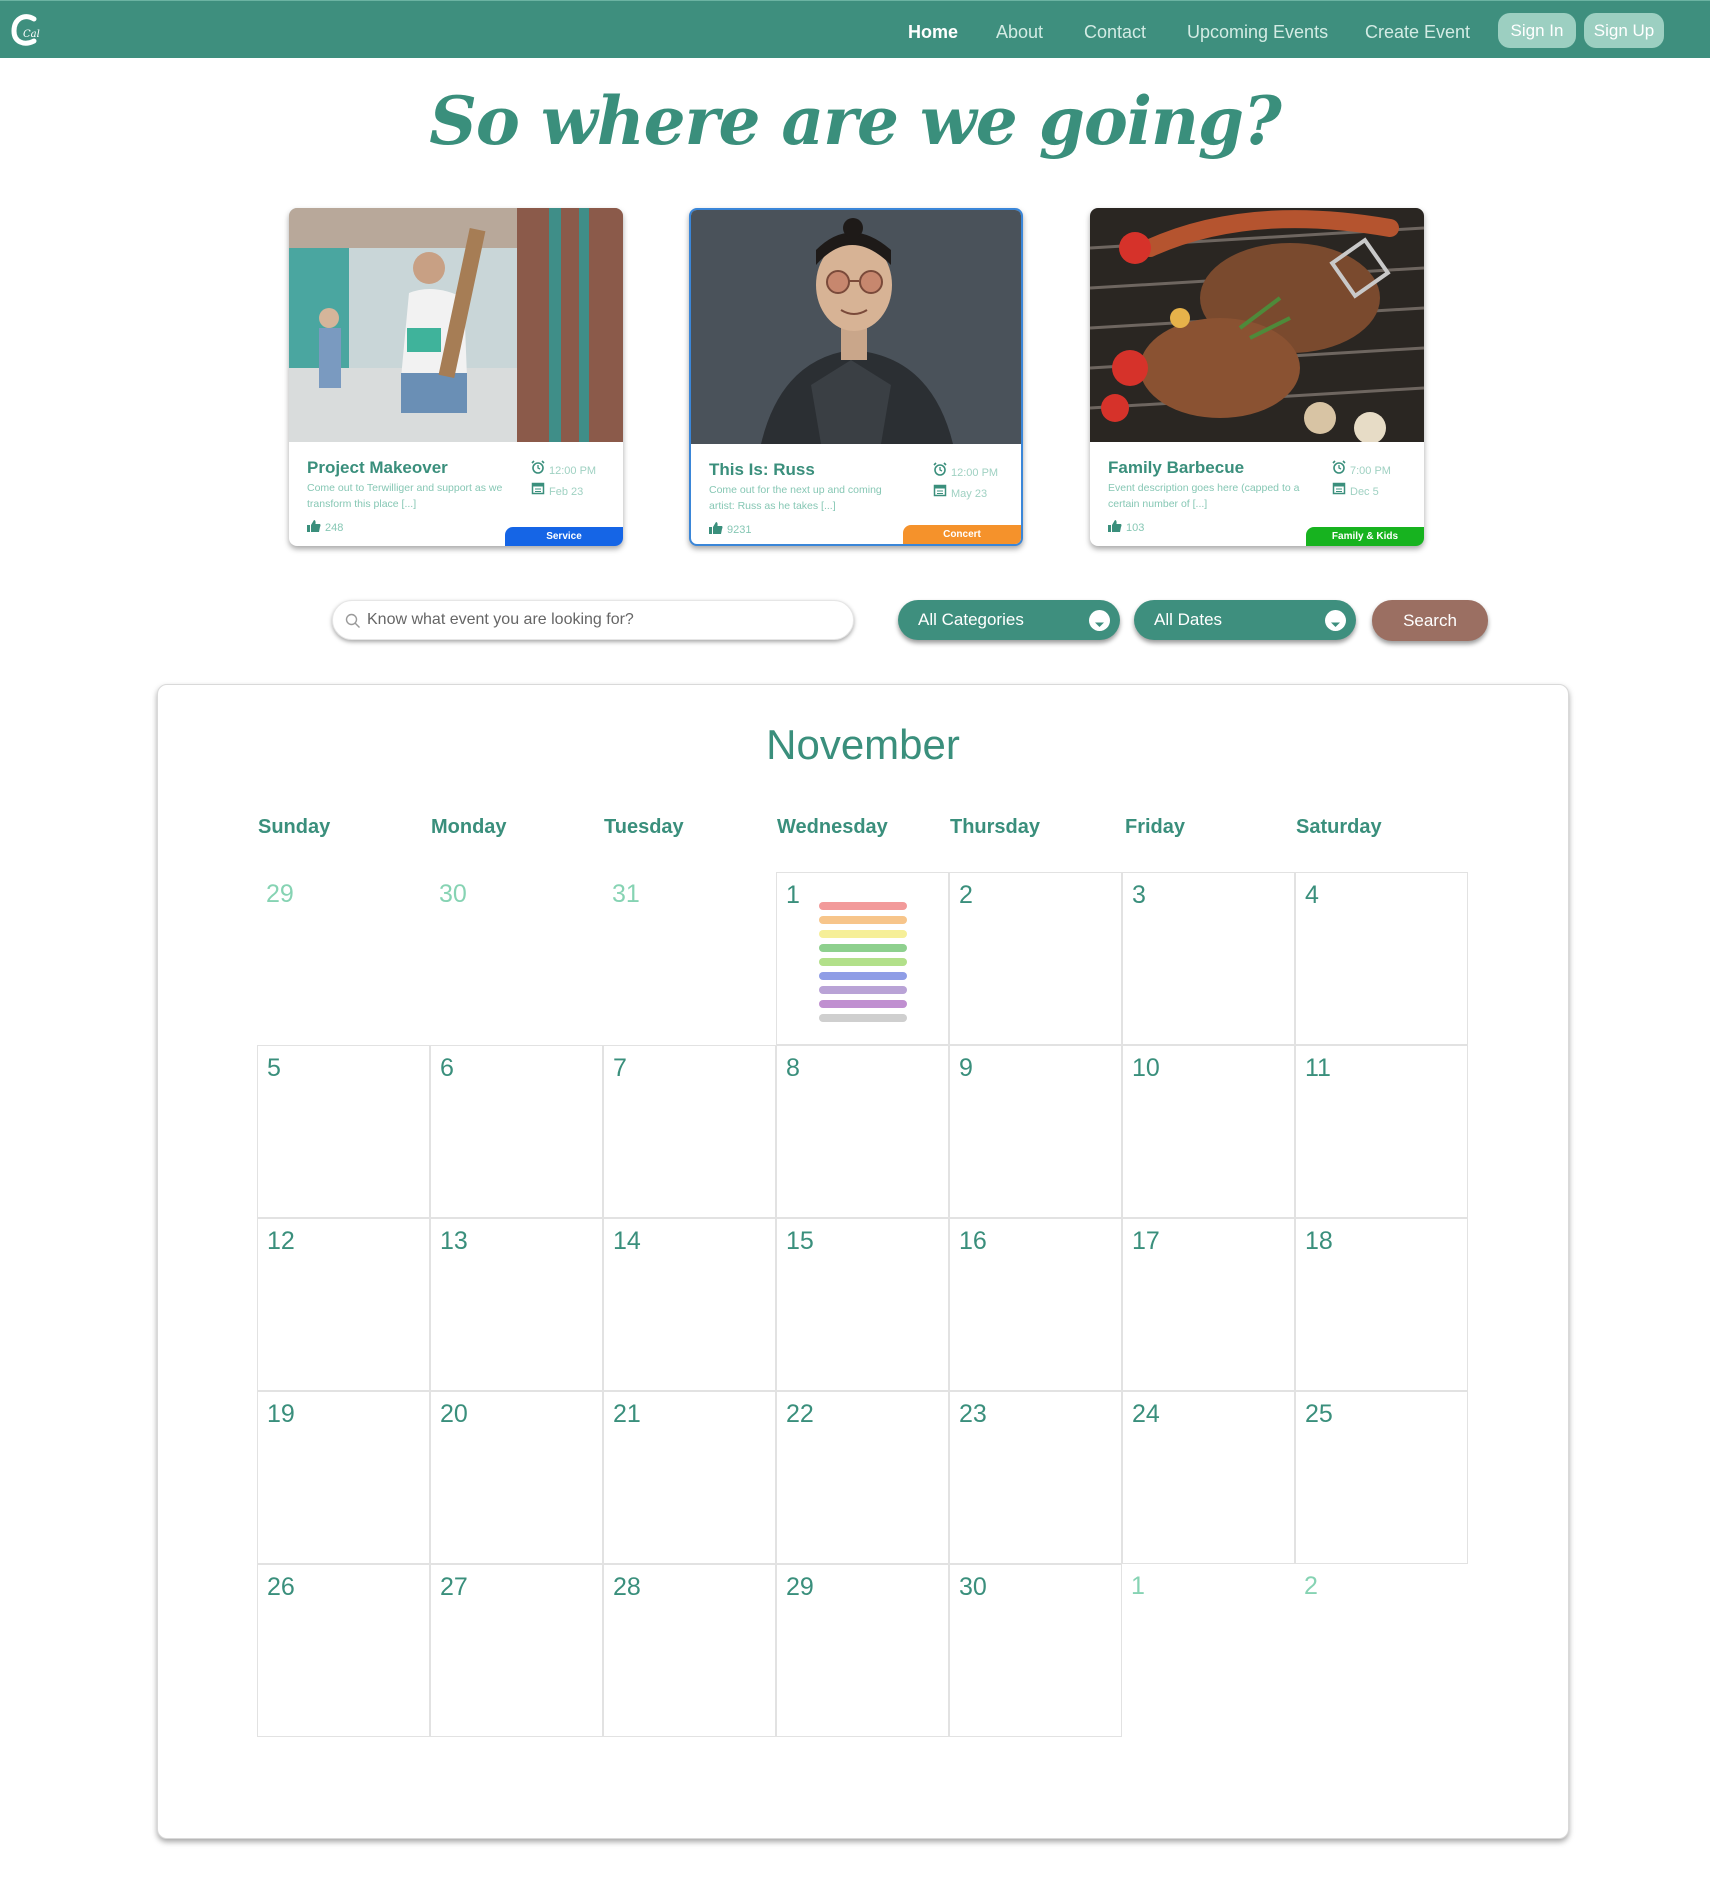  What do you see at coordinates (281, 1587) in the screenshot?
I see `calendar-day-number: 26` at bounding box center [281, 1587].